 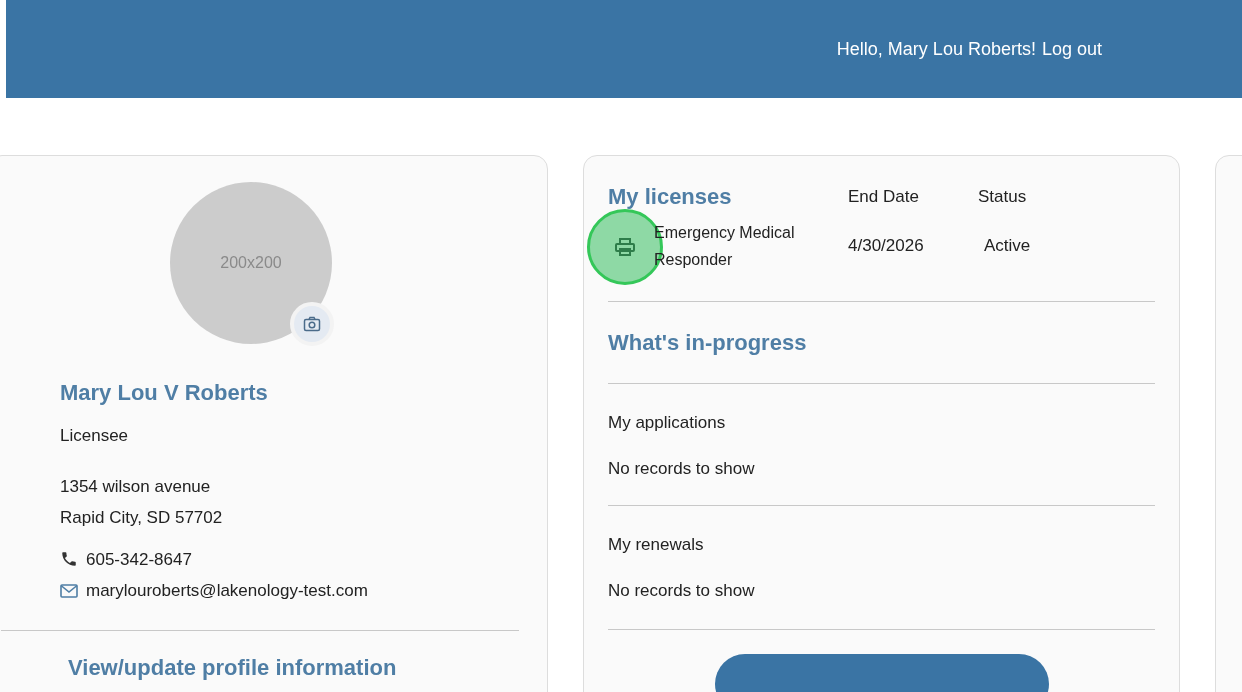 What do you see at coordinates (69, 559) in the screenshot?
I see `phone-icon` at bounding box center [69, 559].